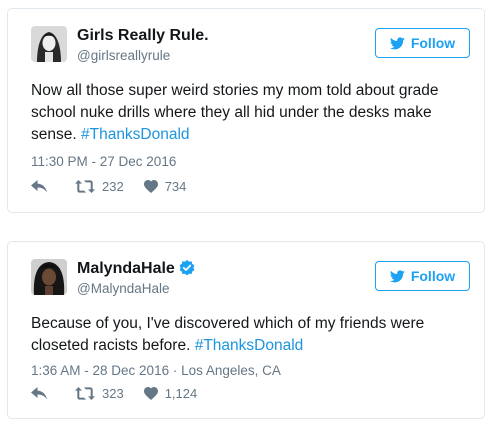 This screenshot has width=500, height=425. I want to click on like-button: 734, so click(165, 186).